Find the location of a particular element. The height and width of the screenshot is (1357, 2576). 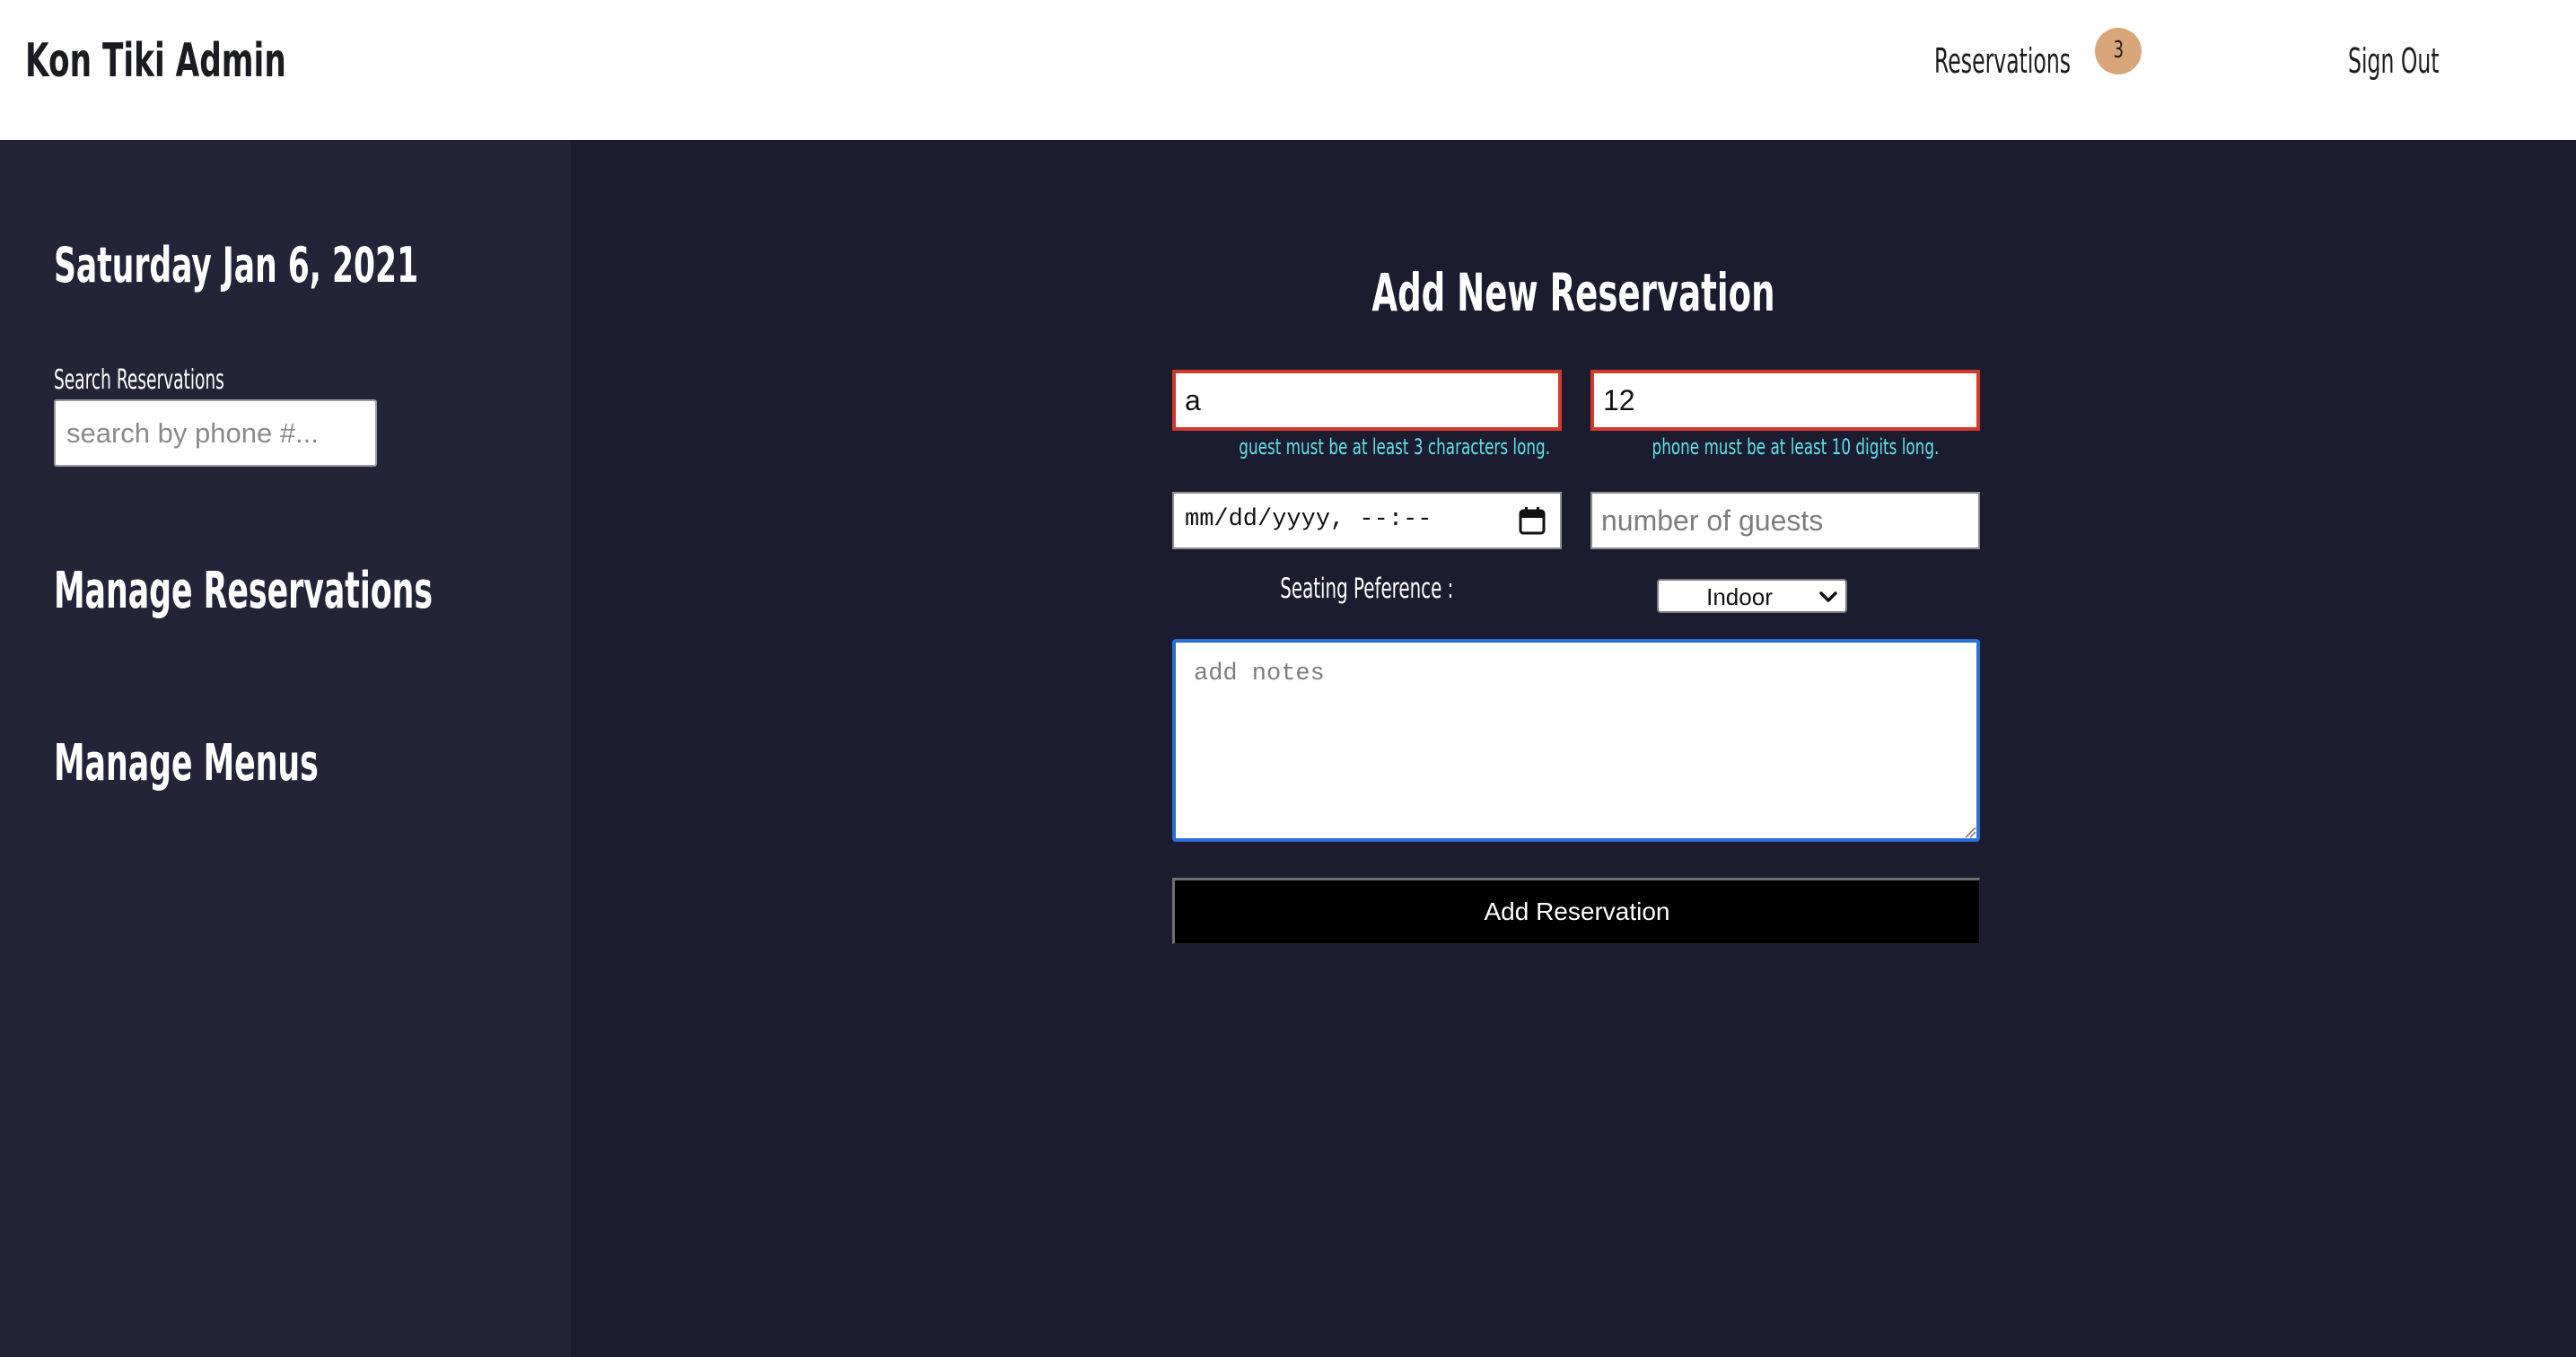

search-label: Search Reservations is located at coordinates (139, 380).